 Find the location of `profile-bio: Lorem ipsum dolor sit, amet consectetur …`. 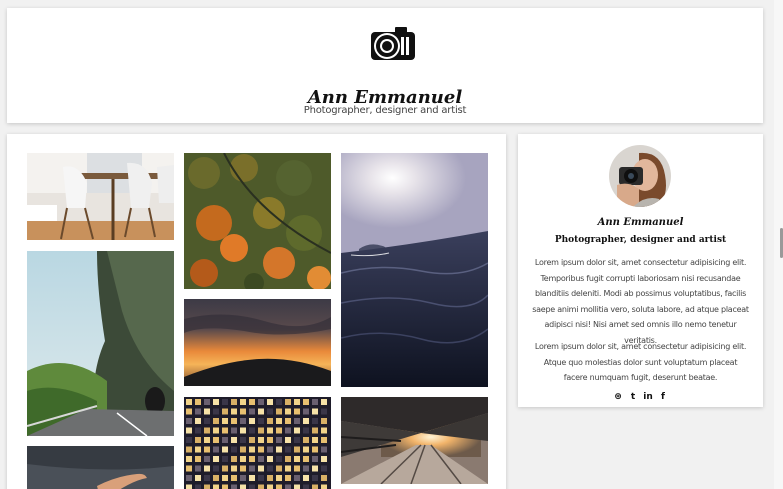

profile-bio: Lorem ipsum dolor sit, amet consectetur … is located at coordinates (640, 301).